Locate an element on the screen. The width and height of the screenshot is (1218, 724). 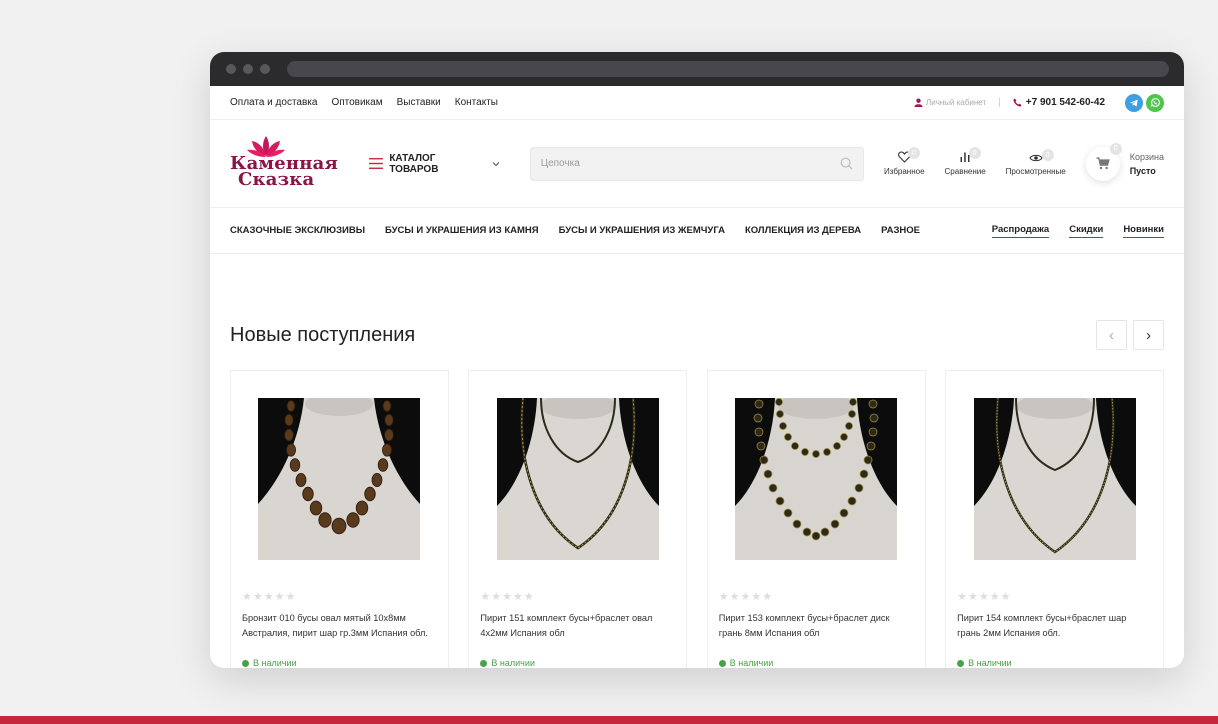
topbar-link-contacts: Контакты is located at coordinates (476, 102).